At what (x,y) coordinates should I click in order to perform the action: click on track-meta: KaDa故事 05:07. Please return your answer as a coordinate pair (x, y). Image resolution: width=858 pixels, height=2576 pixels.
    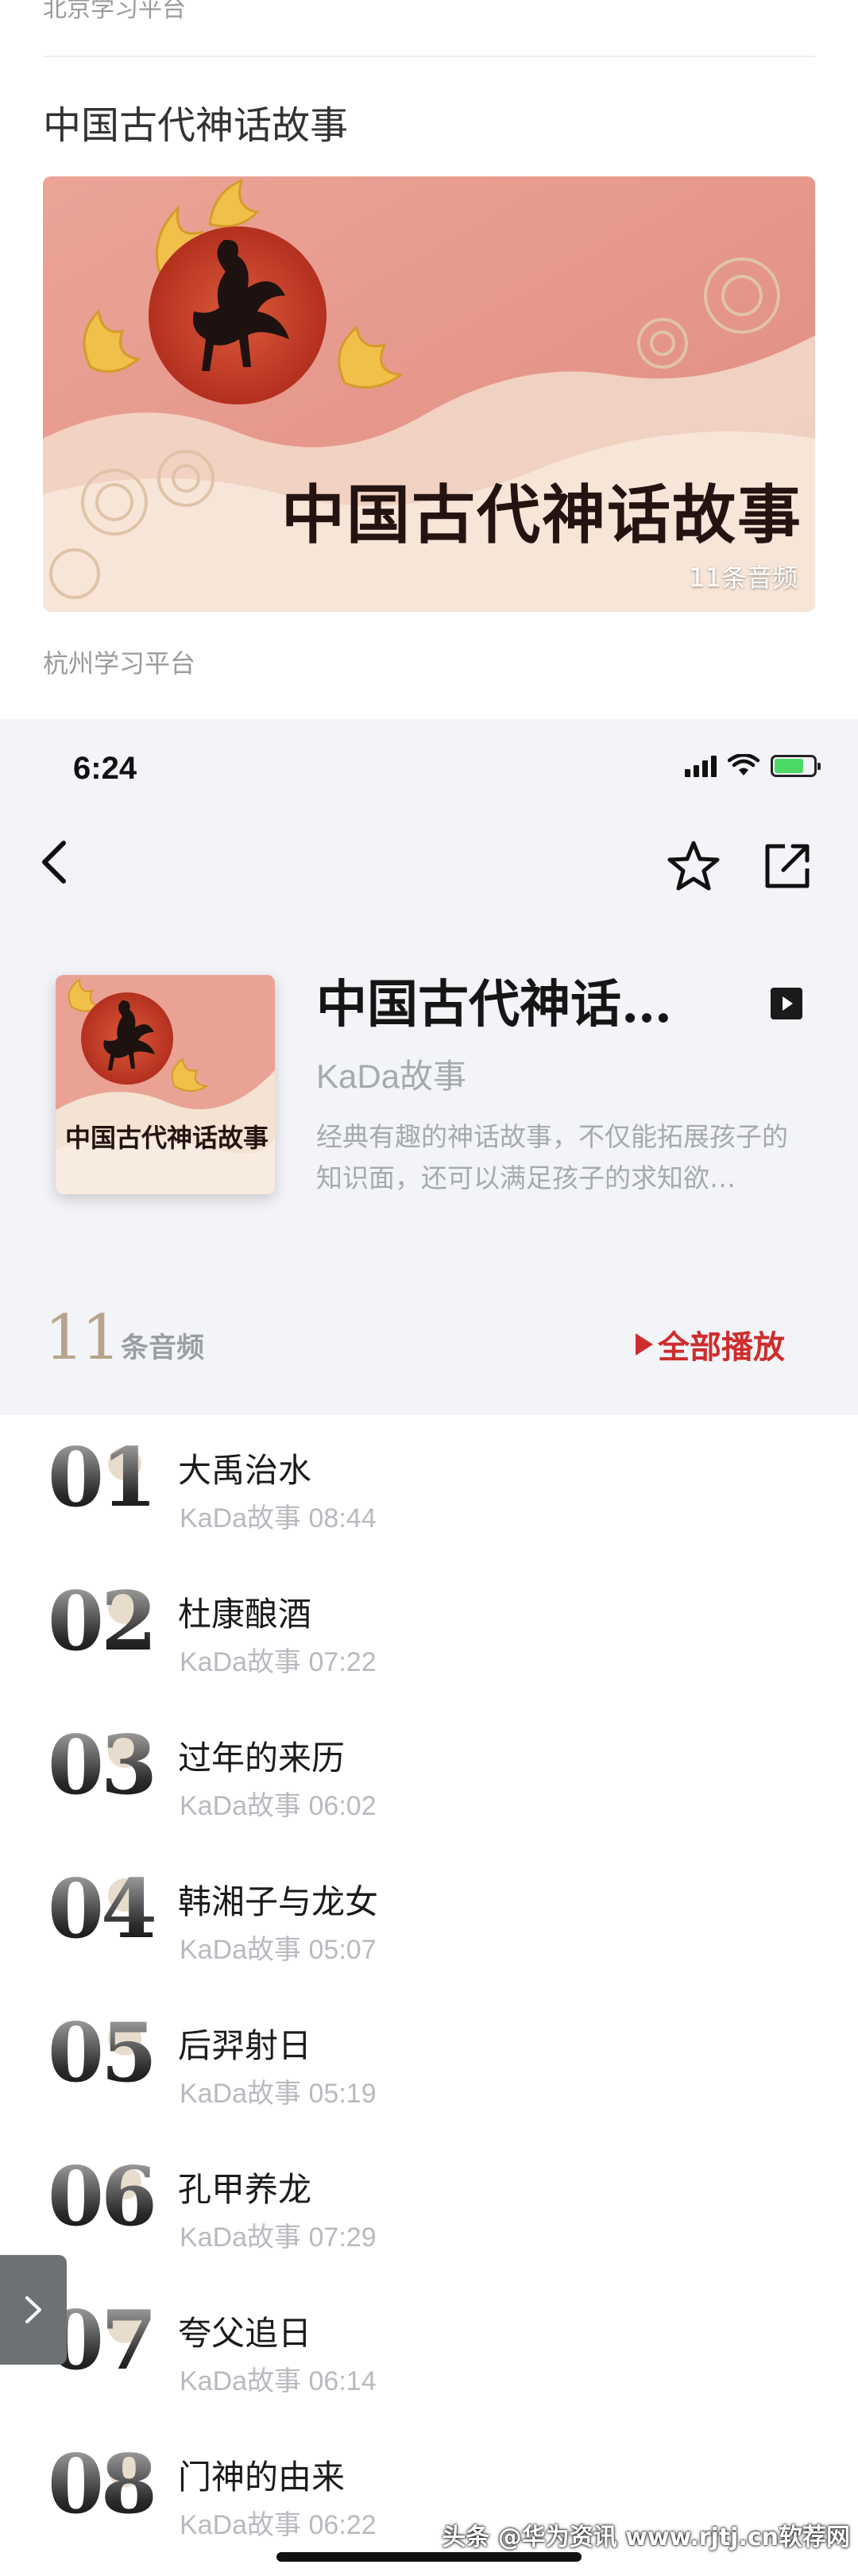
    Looking at the image, I should click on (278, 1947).